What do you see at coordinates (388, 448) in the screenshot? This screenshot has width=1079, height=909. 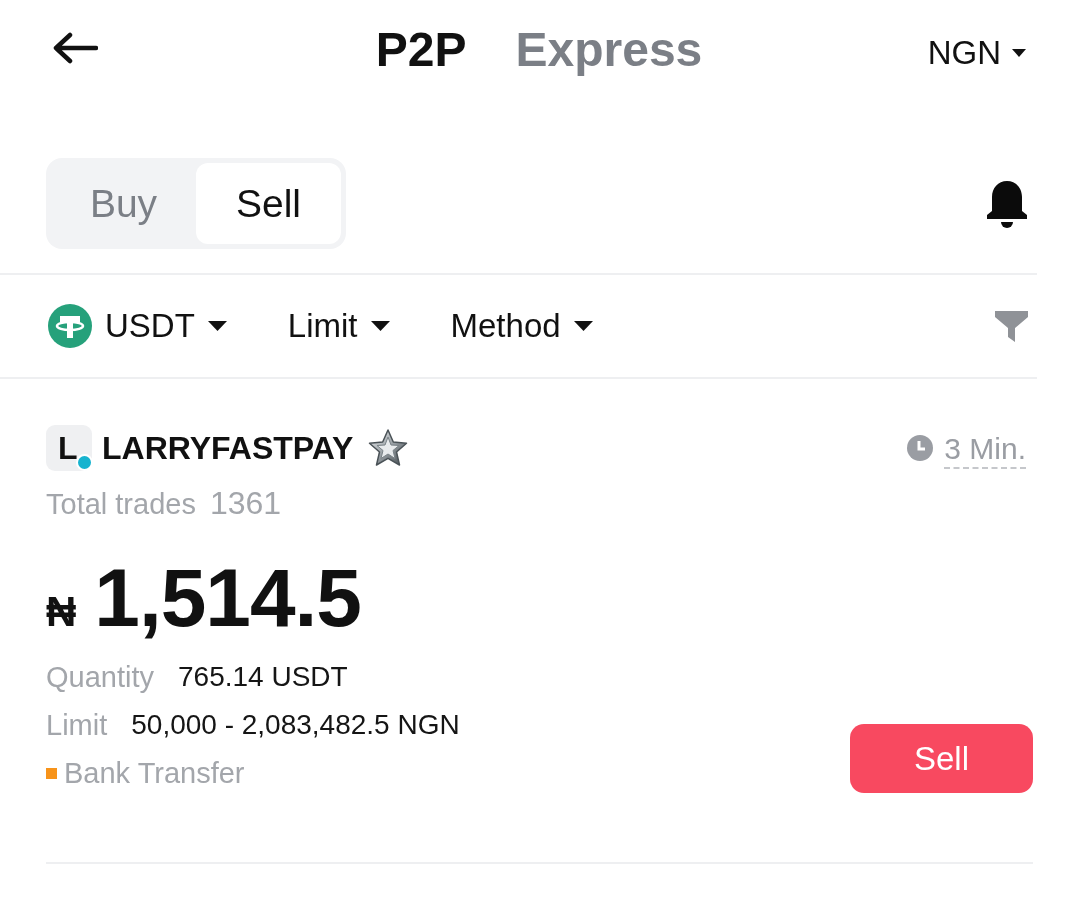 I see `star-badge-icon` at bounding box center [388, 448].